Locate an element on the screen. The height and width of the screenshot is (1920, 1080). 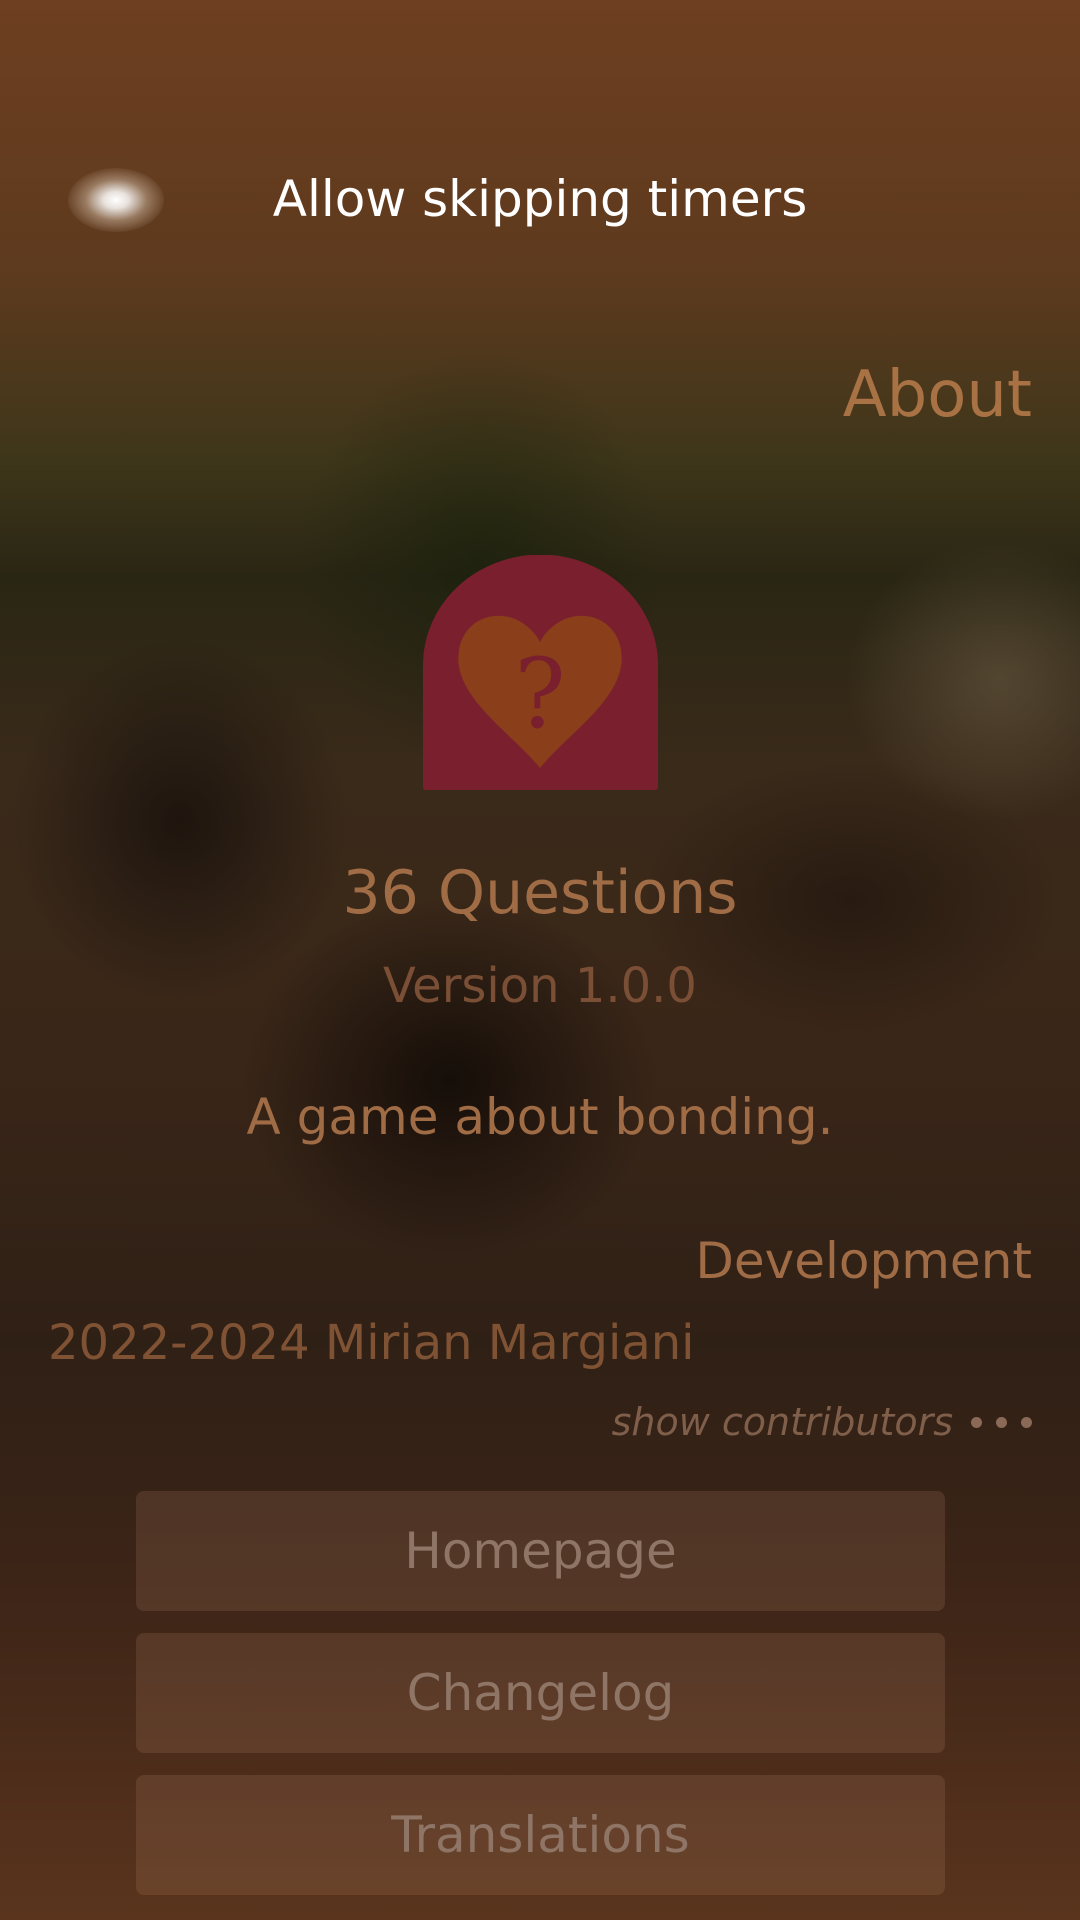
more-dots-icon is located at coordinates (1001, 1422).